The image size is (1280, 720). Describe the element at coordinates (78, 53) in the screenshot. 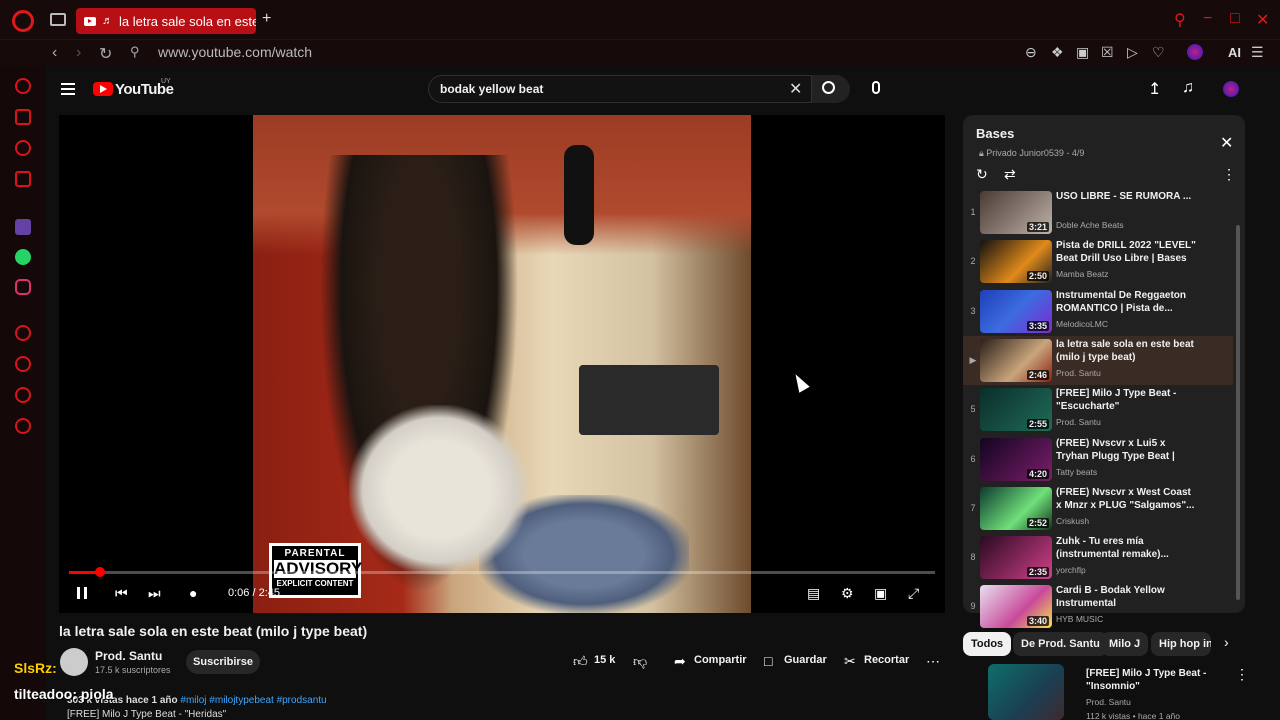

I see `forward-icon: ›` at that location.